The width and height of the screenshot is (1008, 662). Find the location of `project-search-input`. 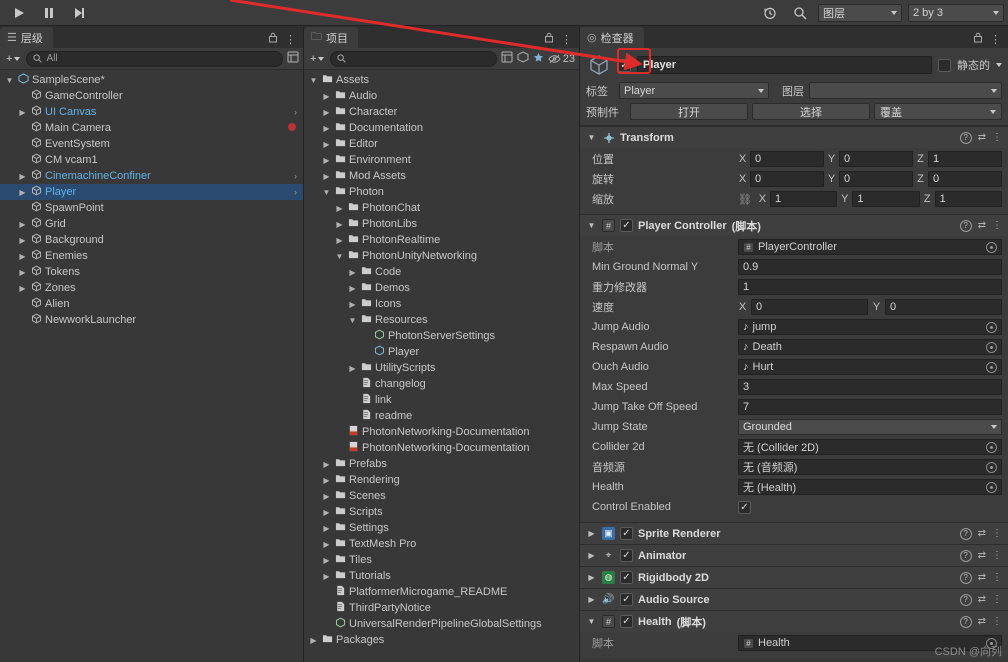

project-search-input is located at coordinates (413, 58).